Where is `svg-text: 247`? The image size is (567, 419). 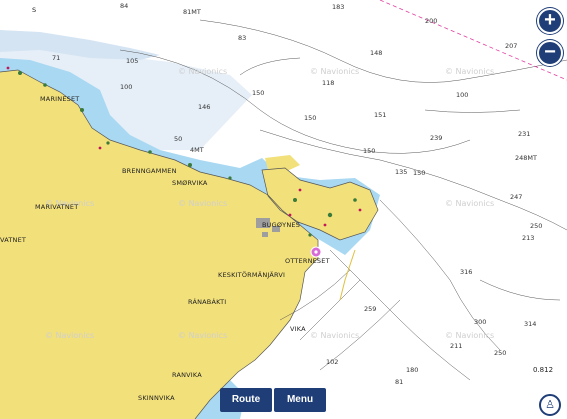
svg-text: 247 is located at coordinates (516, 197).